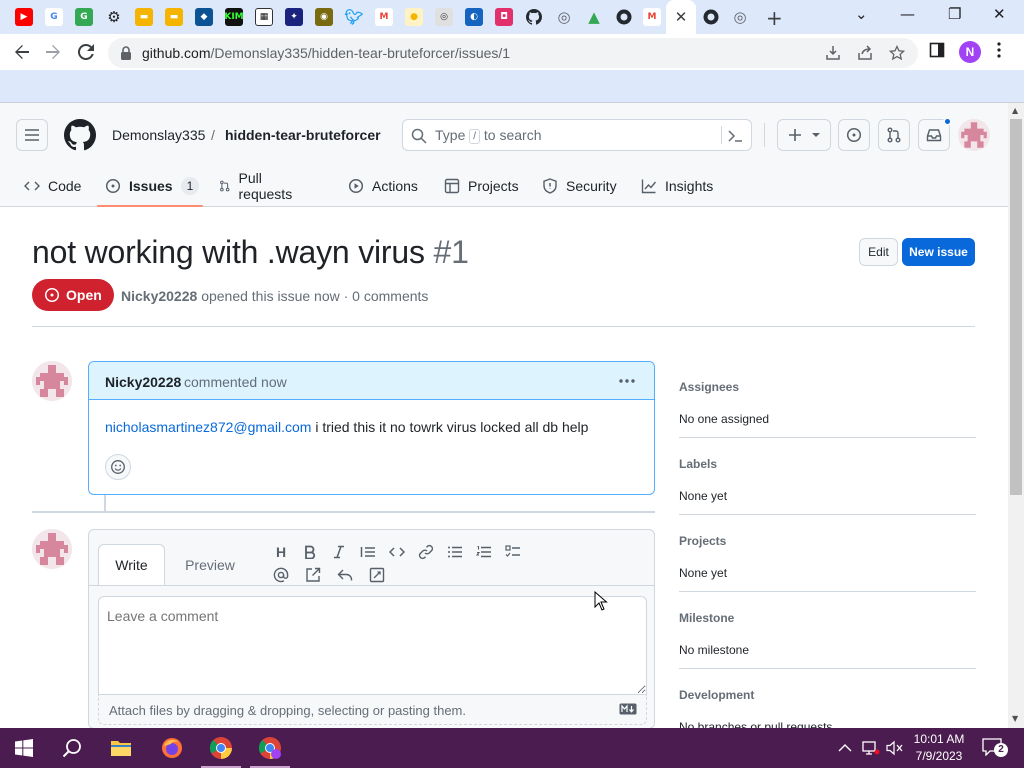 This screenshot has width=1024, height=768. I want to click on close-window-button: ✕, so click(999, 14).